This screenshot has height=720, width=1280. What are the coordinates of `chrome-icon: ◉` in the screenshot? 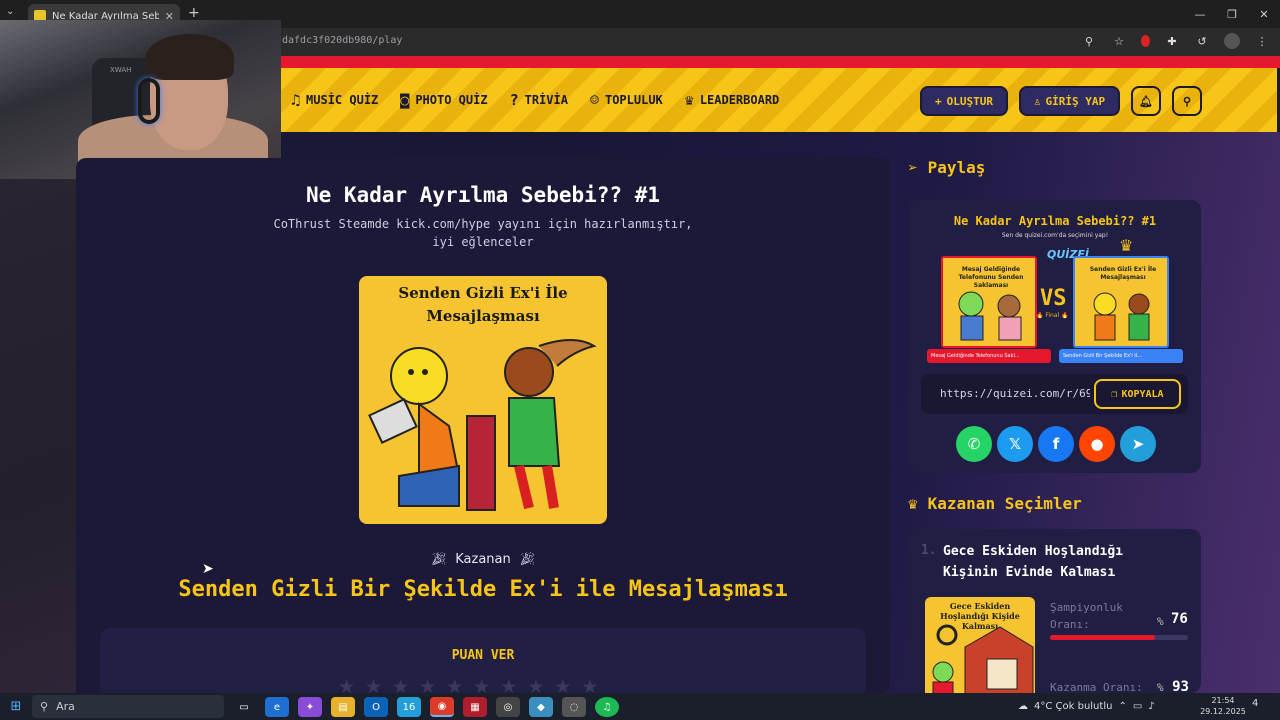 It's located at (442, 707).